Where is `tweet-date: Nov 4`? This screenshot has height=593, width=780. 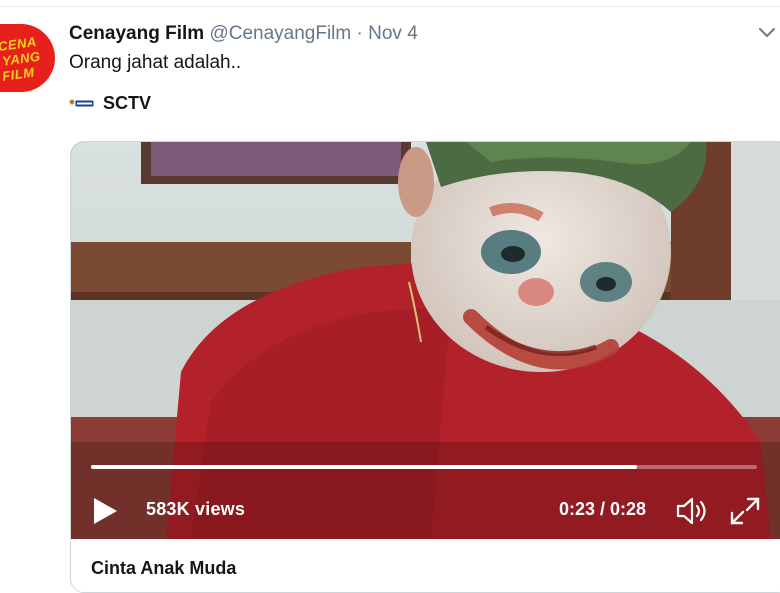
tweet-date: Nov 4 is located at coordinates (393, 33).